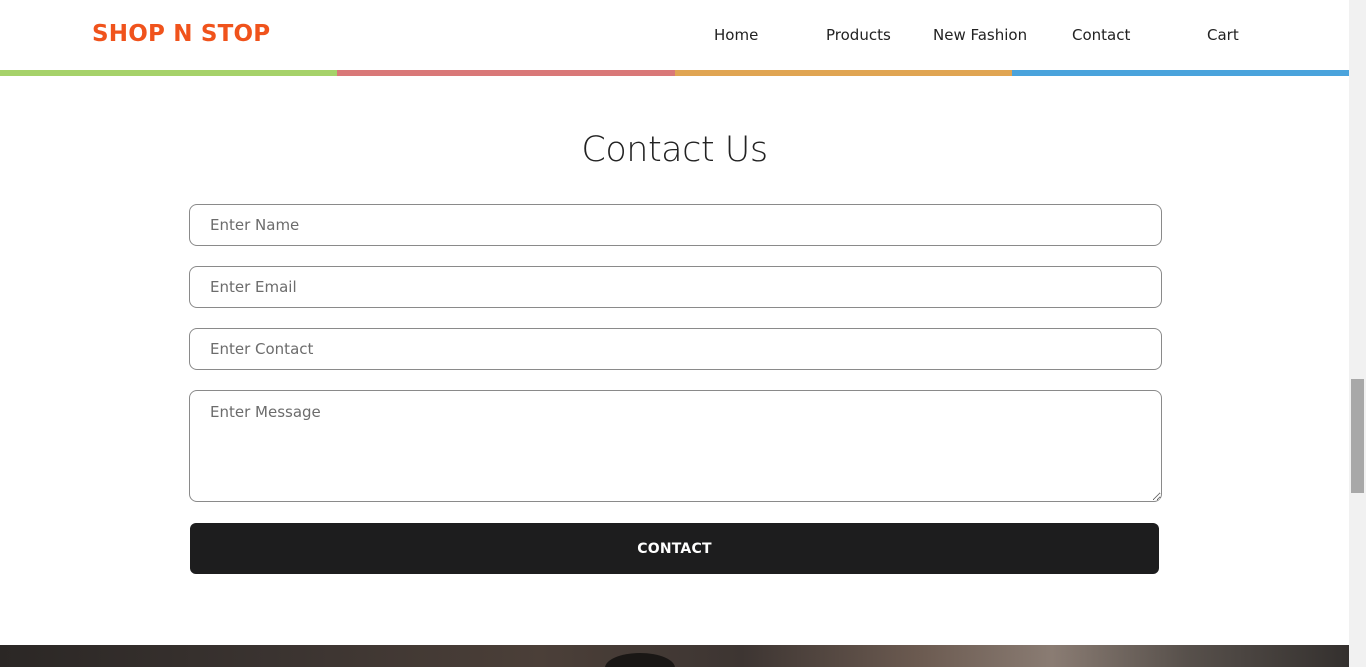  I want to click on email-field, so click(675, 287).